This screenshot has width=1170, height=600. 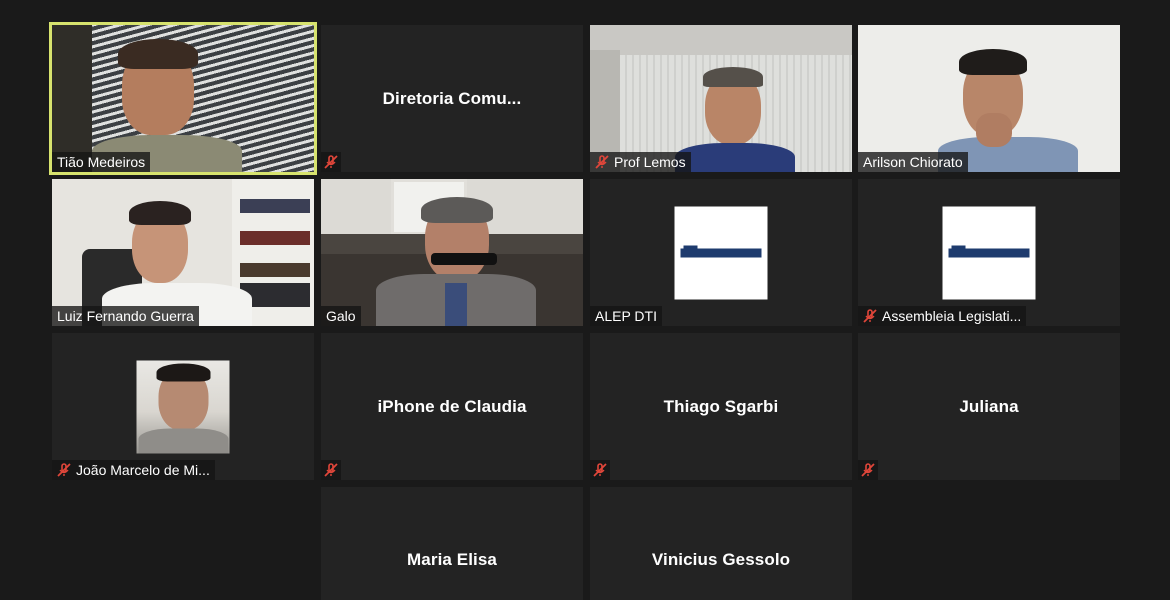 I want to click on participant-name-label: ALEP DTI, so click(x=626, y=316).